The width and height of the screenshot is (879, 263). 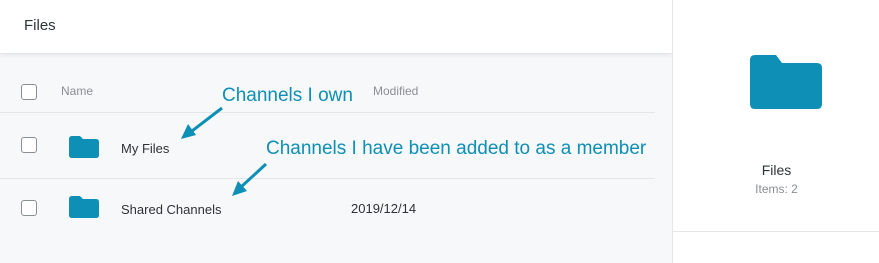 What do you see at coordinates (77, 91) in the screenshot?
I see `name-column-header: Name` at bounding box center [77, 91].